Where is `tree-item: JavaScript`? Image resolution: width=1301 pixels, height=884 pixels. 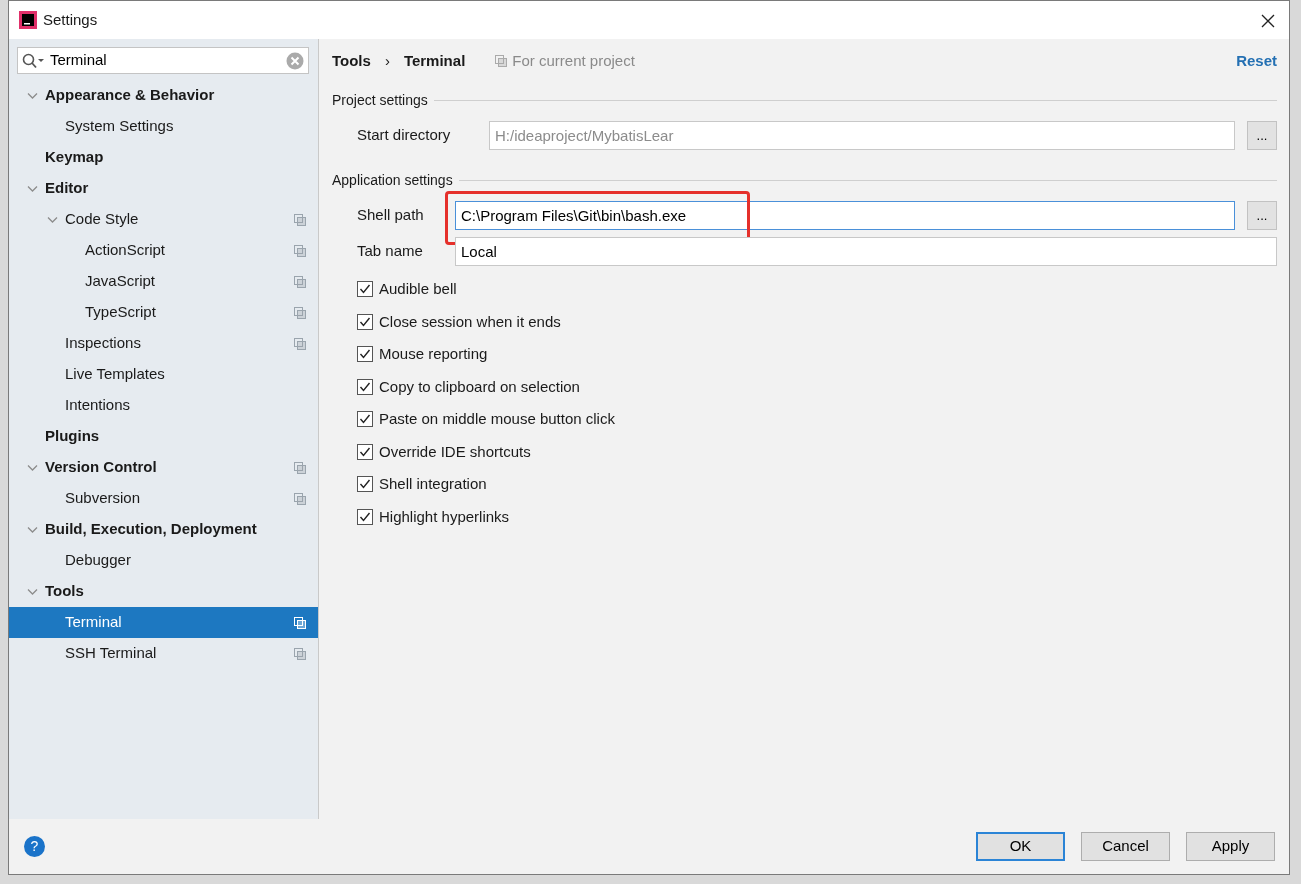 tree-item: JavaScript is located at coordinates (163, 281).